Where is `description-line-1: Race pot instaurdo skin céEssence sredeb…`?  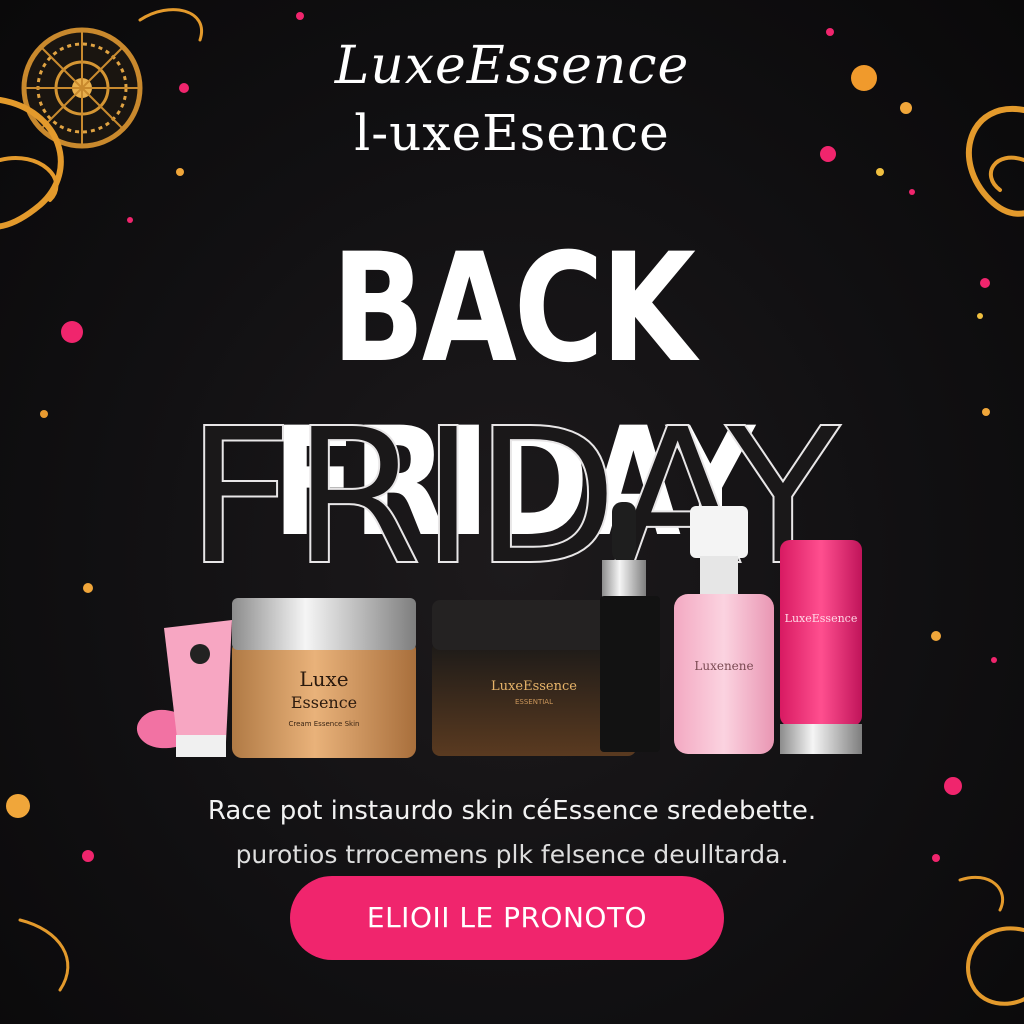 description-line-1: Race pot instaurdo skin céEssence sredeb… is located at coordinates (512, 811).